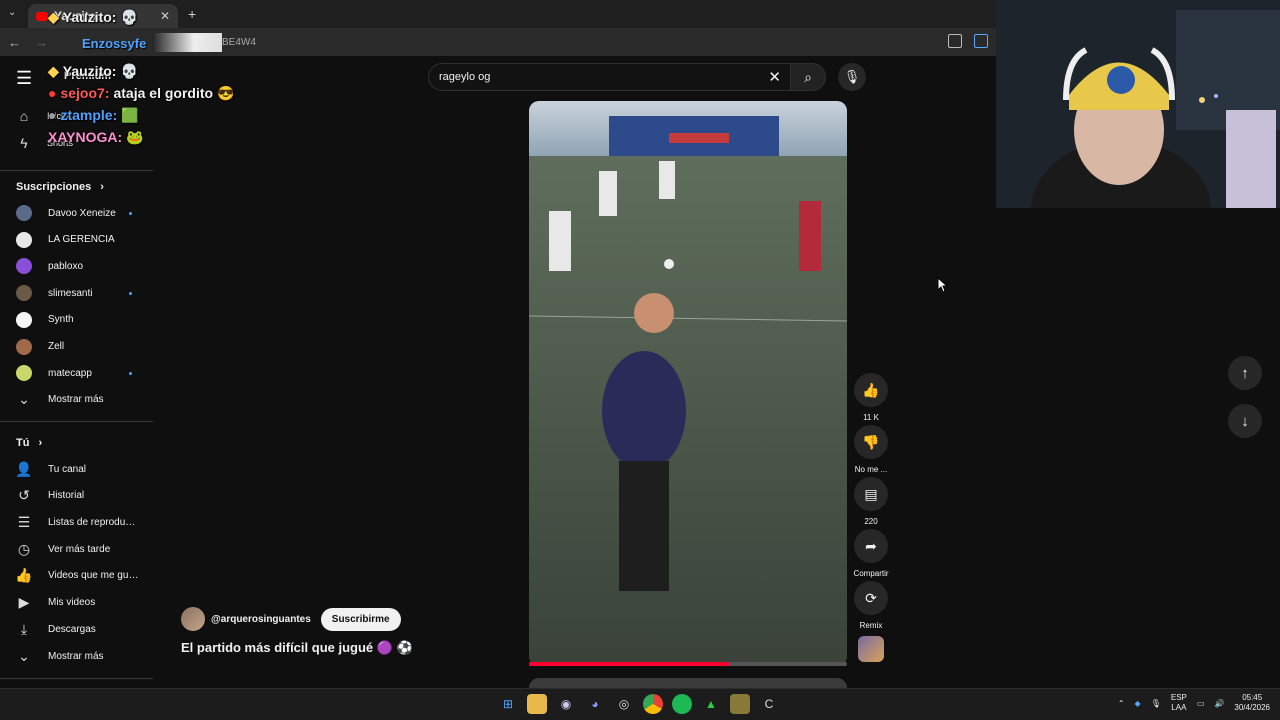  Describe the element at coordinates (871, 598) in the screenshot. I see `remix-icon: ⟳` at that location.